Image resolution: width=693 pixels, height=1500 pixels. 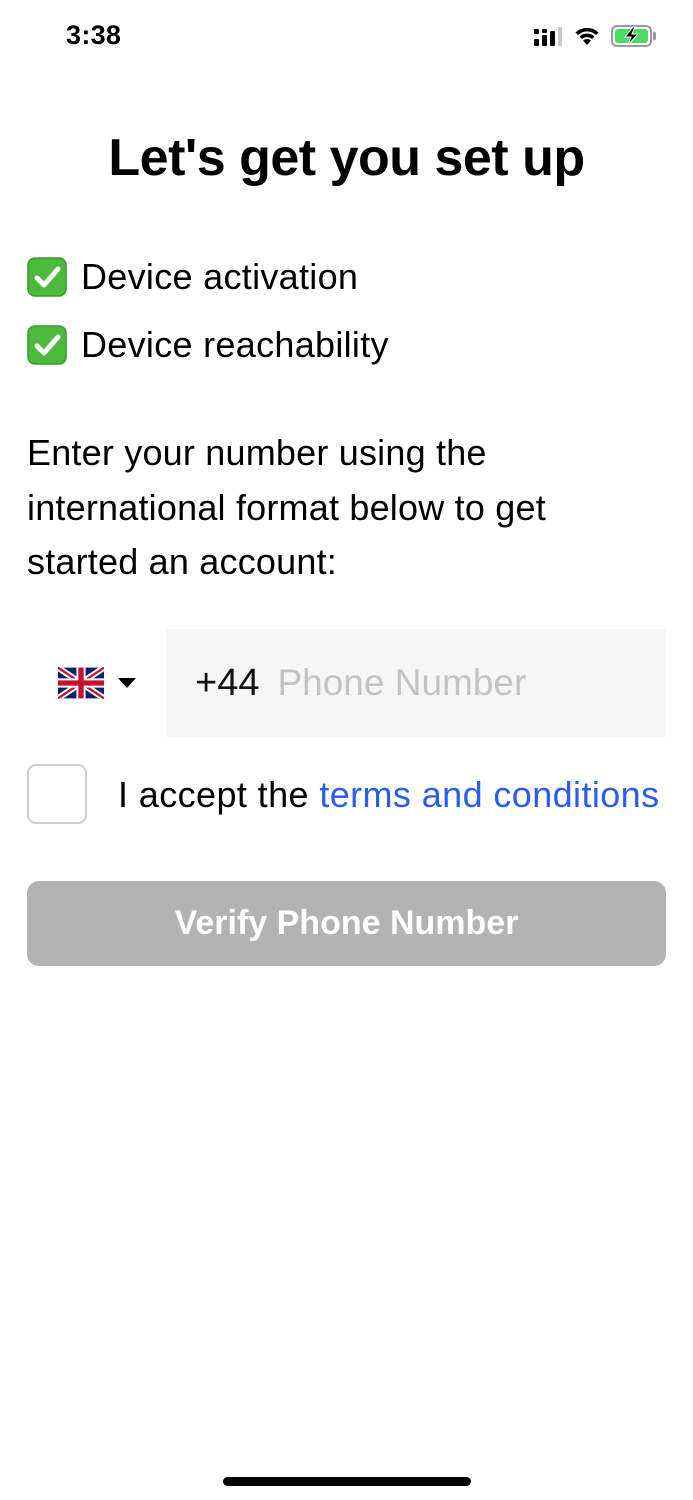 I want to click on cellular-signal-icon, so click(x=548, y=36).